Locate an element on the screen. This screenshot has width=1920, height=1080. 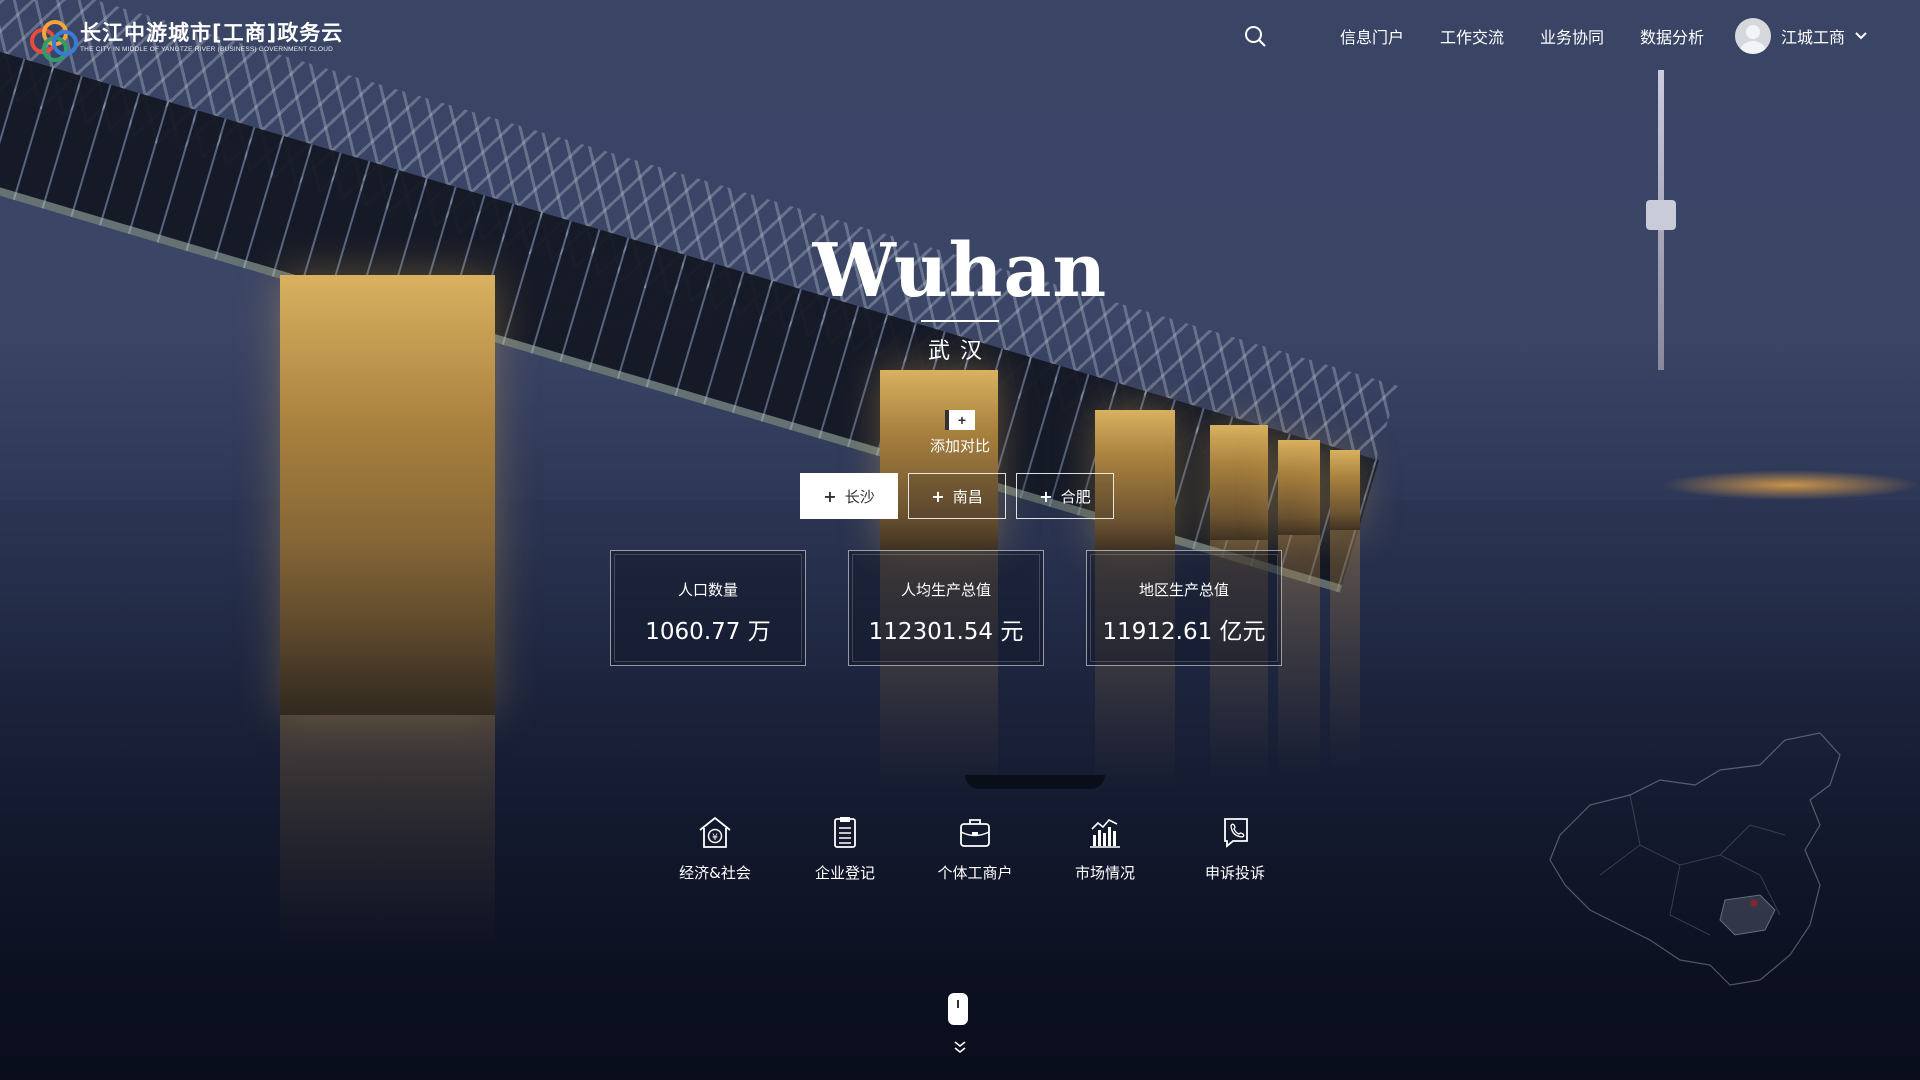
logo-mark-icon is located at coordinates (53, 40).